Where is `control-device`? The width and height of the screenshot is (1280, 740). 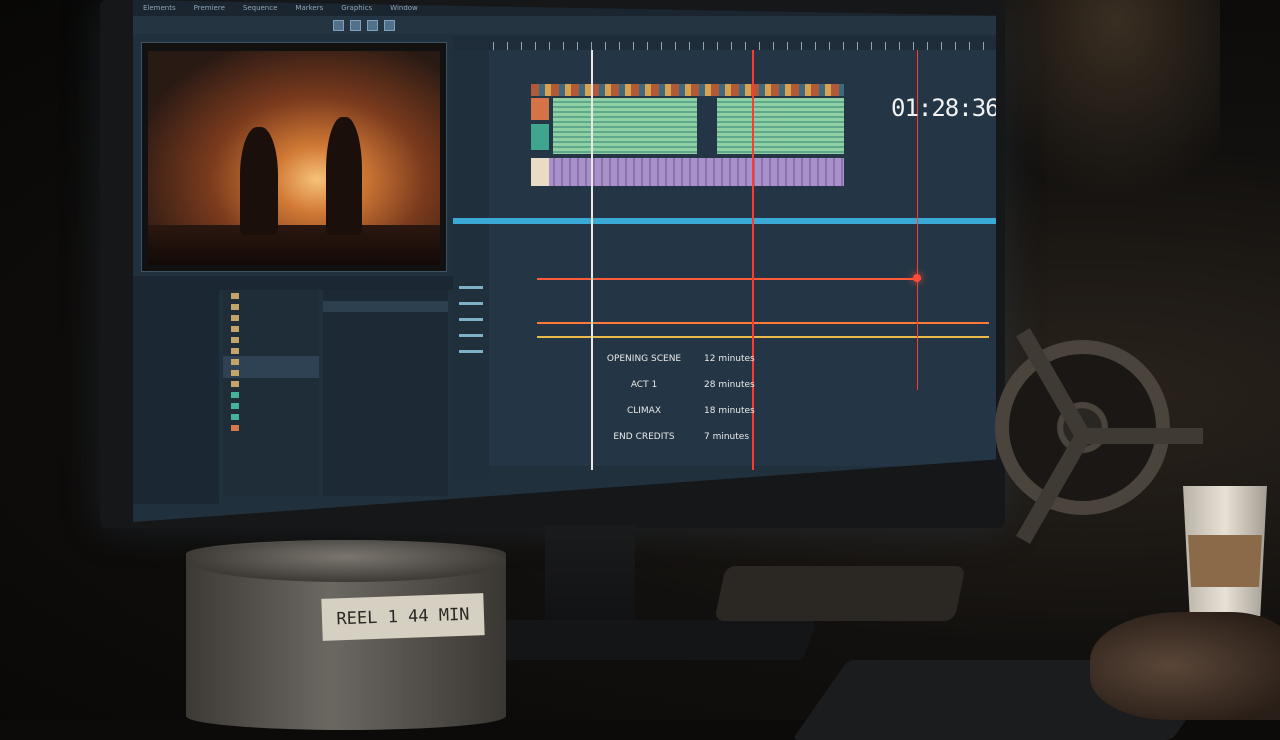
control-device is located at coordinates (840, 593).